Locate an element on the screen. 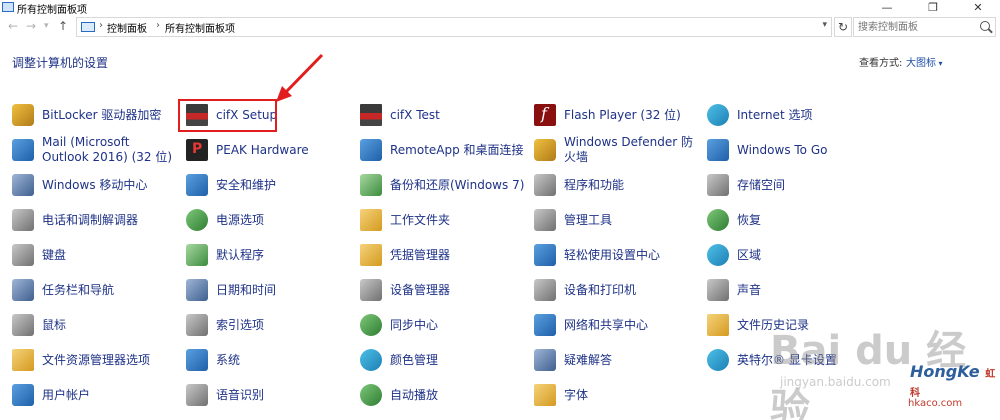  view-by-label: 查看方式: is located at coordinates (881, 63).